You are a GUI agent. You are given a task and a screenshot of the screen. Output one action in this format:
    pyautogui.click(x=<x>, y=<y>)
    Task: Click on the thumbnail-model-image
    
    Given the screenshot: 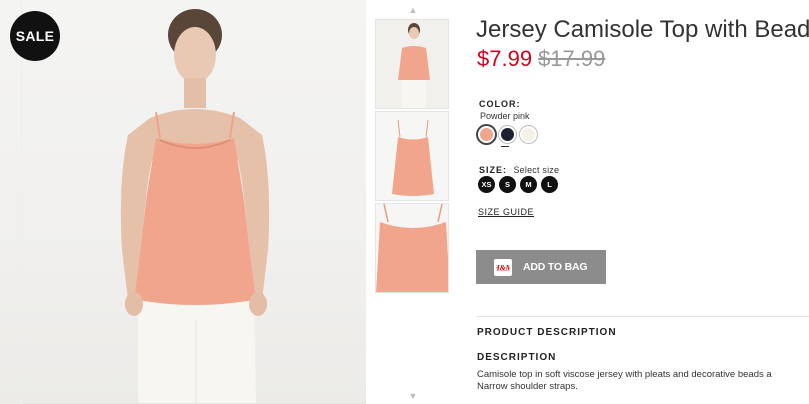 What is the action you would take?
    pyautogui.click(x=412, y=64)
    